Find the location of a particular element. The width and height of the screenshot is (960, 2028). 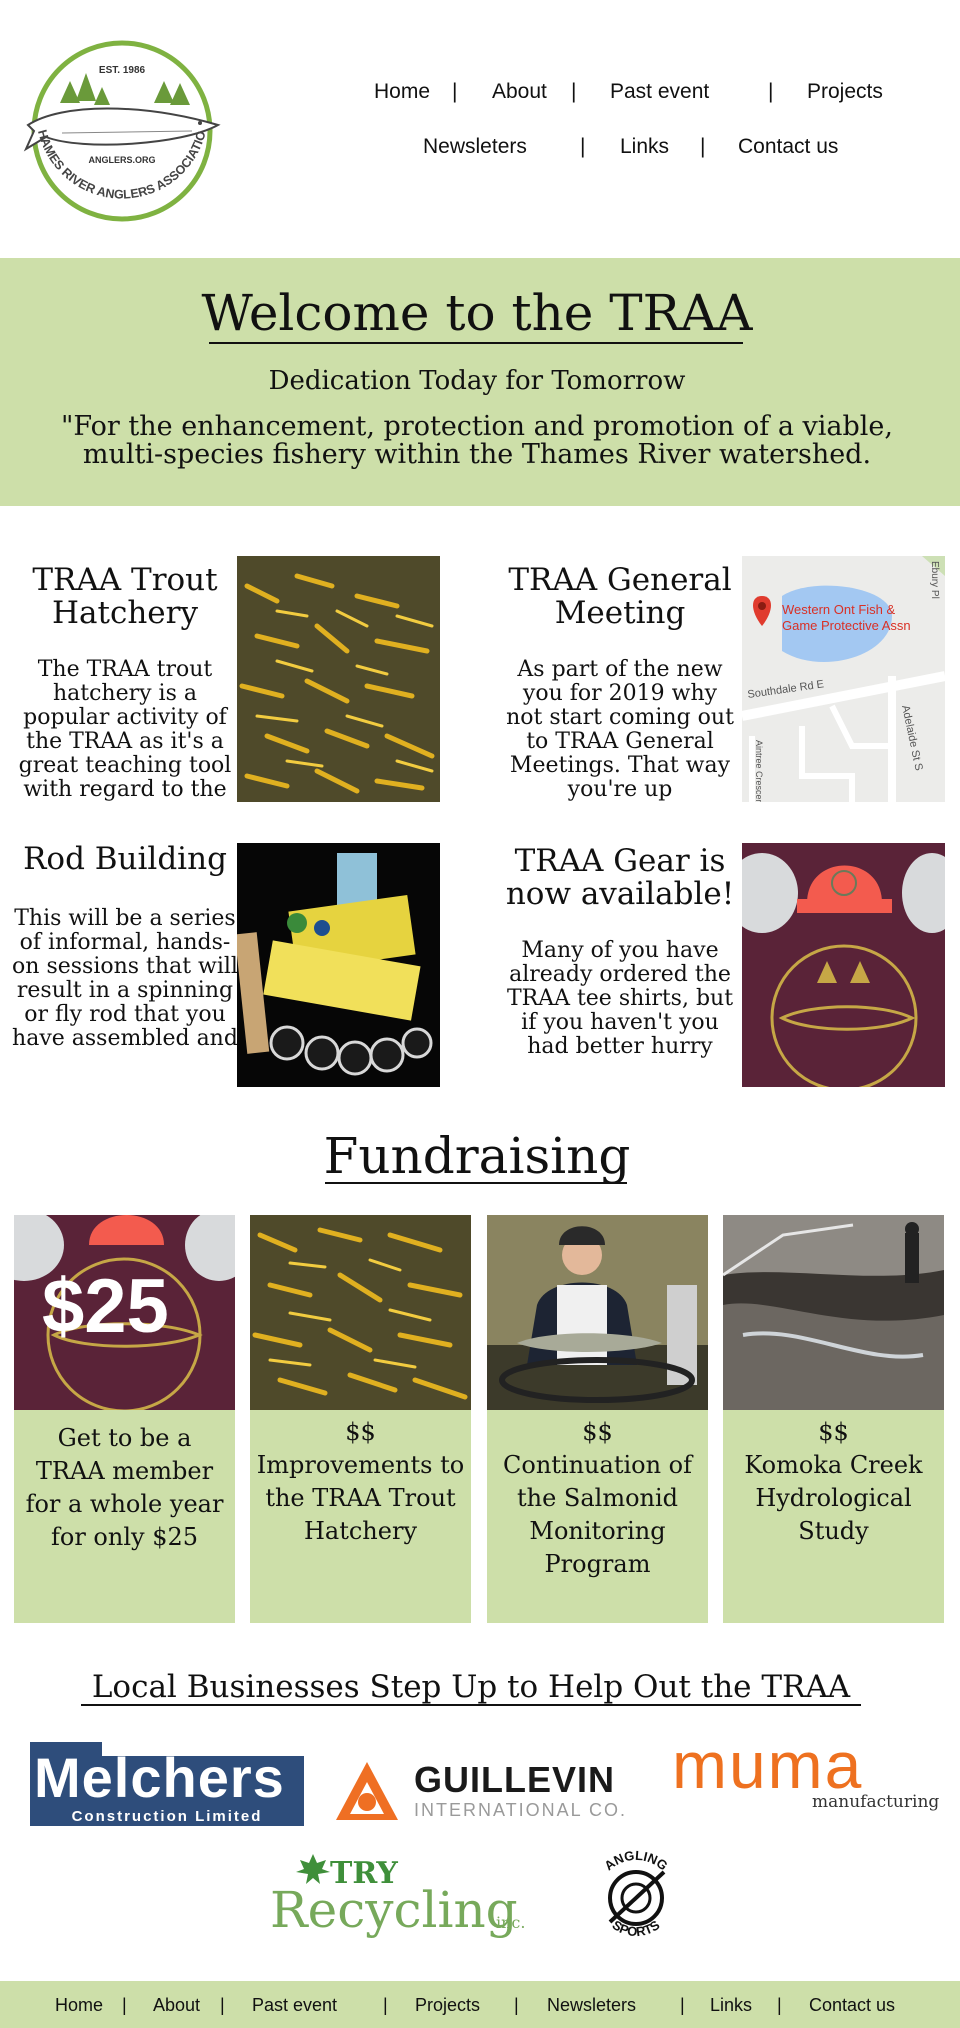

trout-hatchery-photo is located at coordinates (338, 679).